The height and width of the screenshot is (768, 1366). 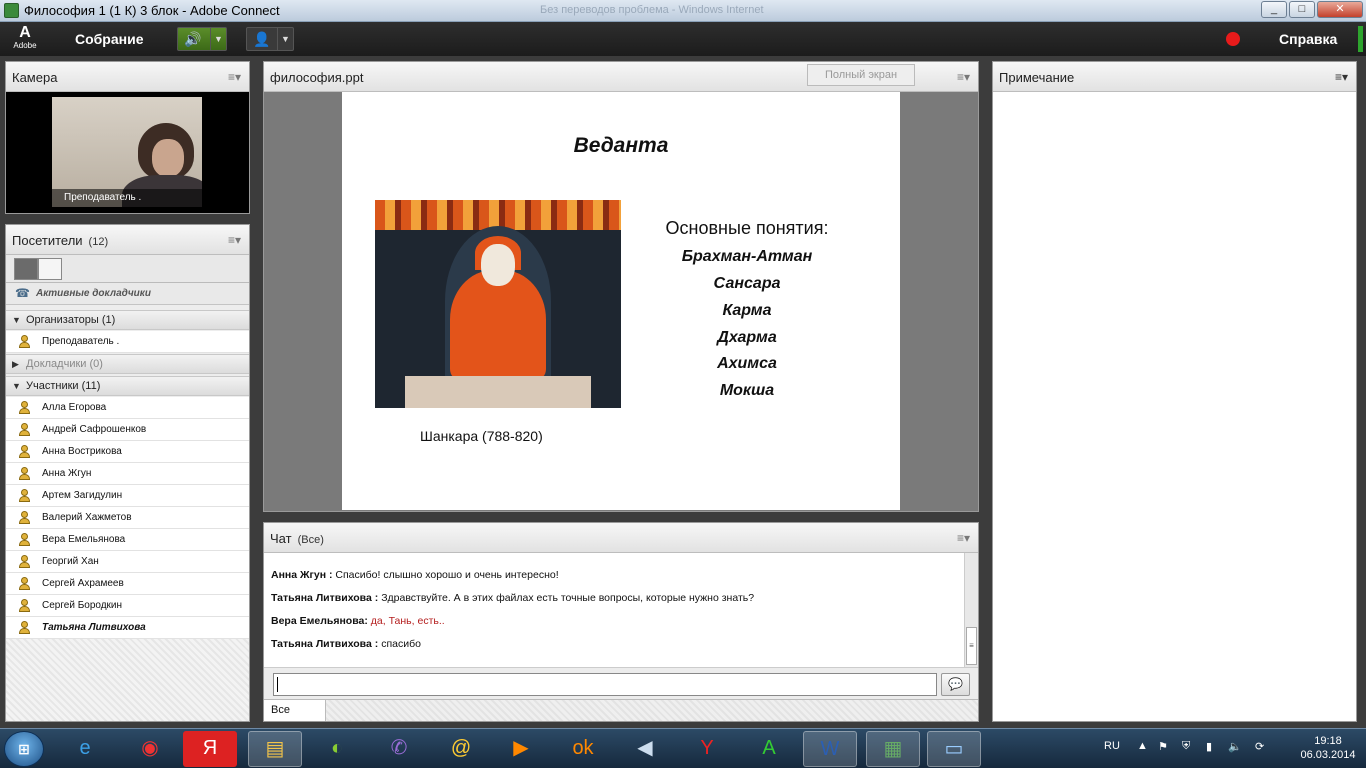 I want to click on language-indicator: RU, so click(x=1112, y=746).